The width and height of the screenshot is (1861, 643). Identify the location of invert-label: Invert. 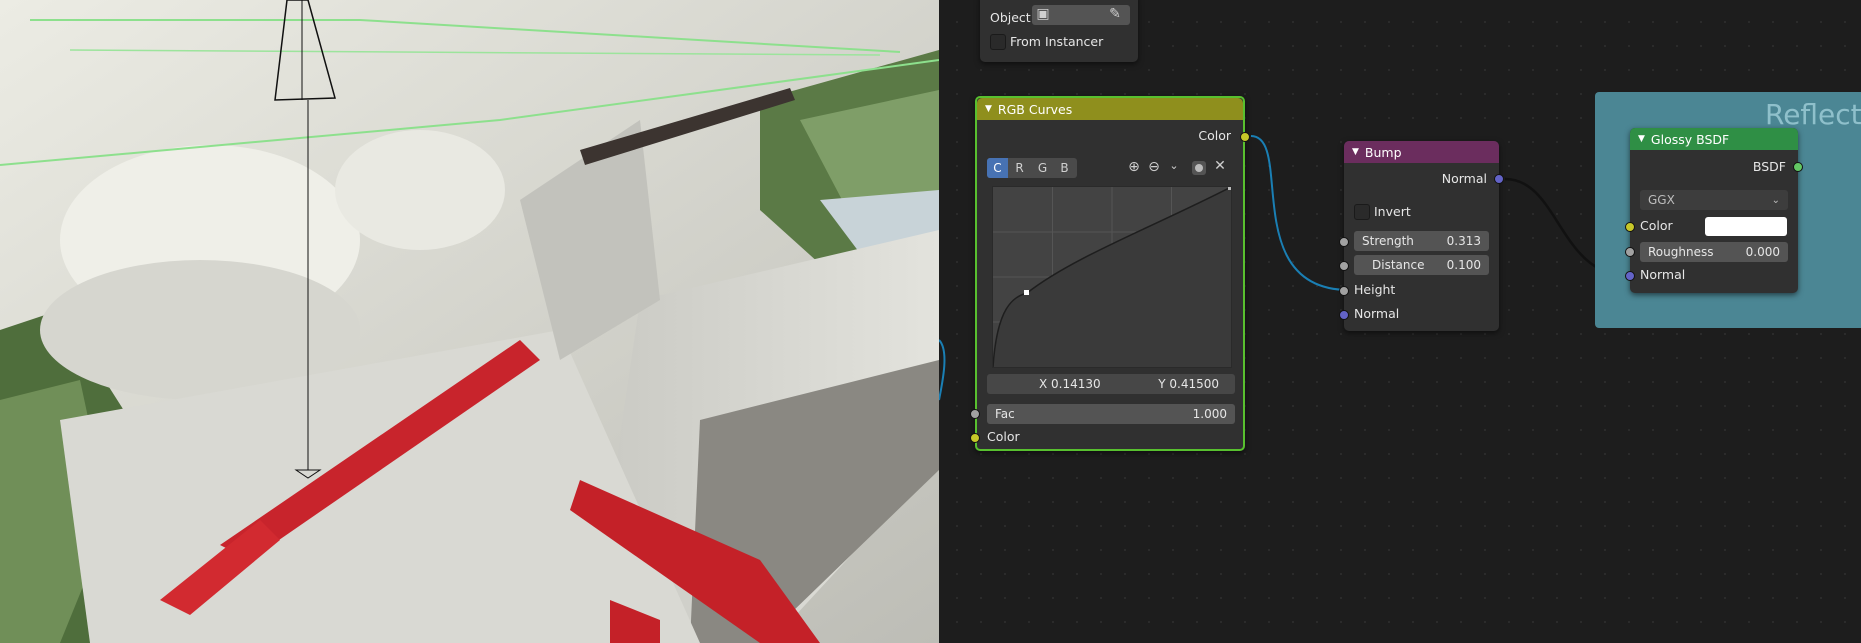
(1392, 211).